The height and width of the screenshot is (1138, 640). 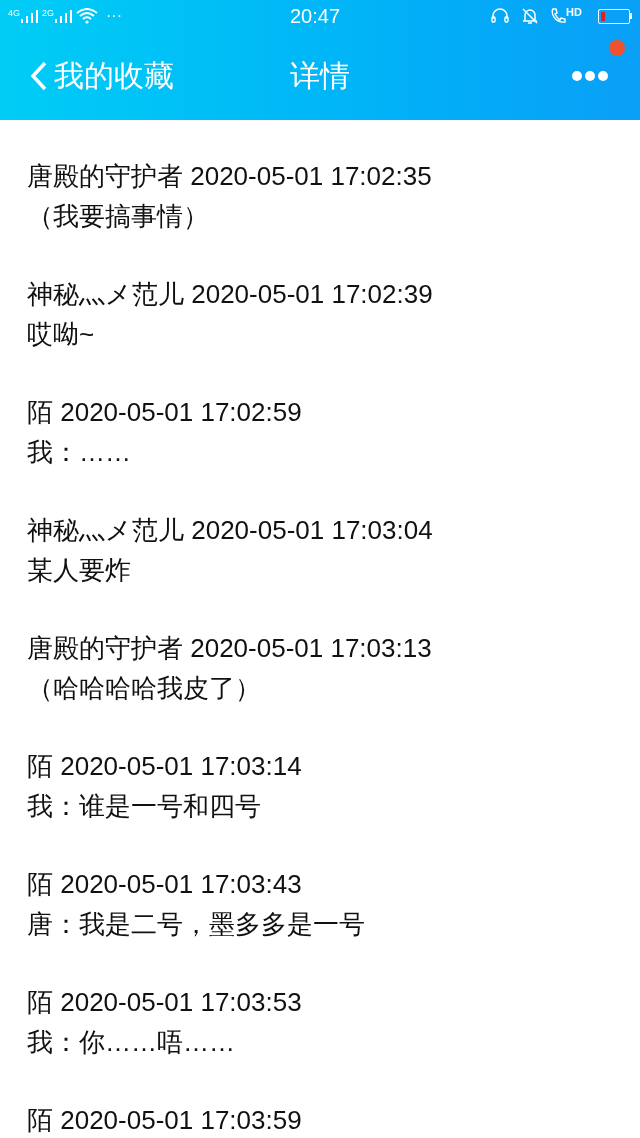 What do you see at coordinates (230, 294) in the screenshot?
I see `message-header: 神秘灬メ范儿 2020-05-01 17:02:39` at bounding box center [230, 294].